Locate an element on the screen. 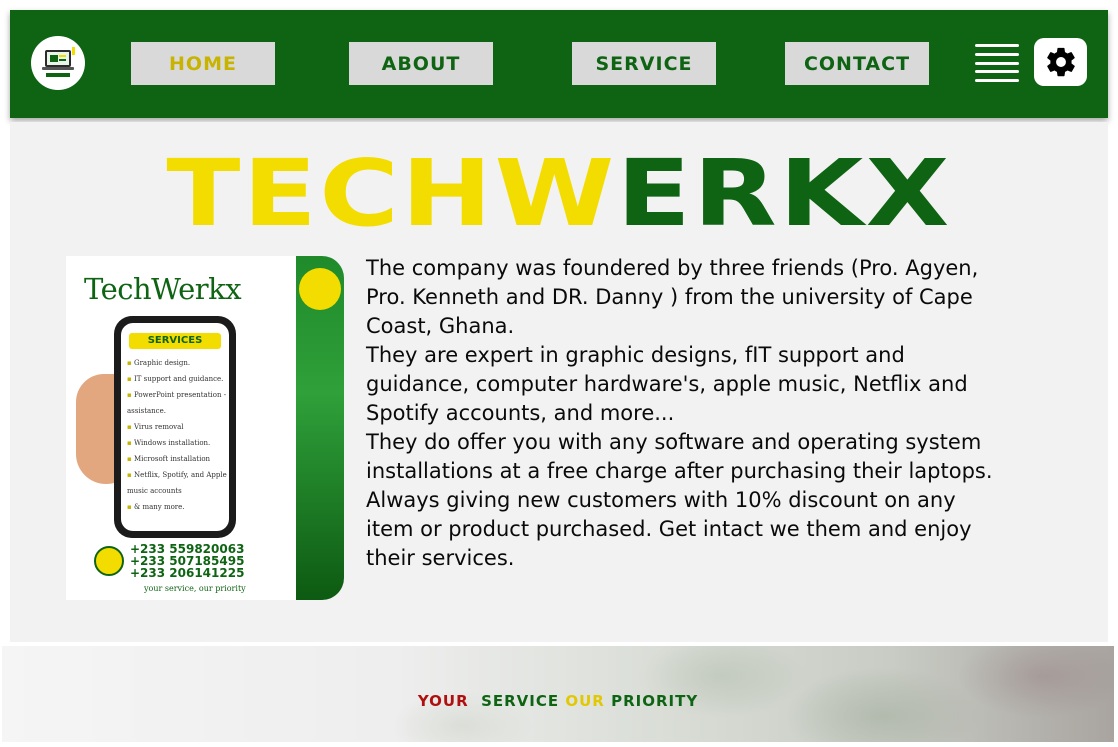 Image resolution: width=1118 pixels, height=747 pixels. brand-wordmark: TECHWERKX is located at coordinates (559, 194).